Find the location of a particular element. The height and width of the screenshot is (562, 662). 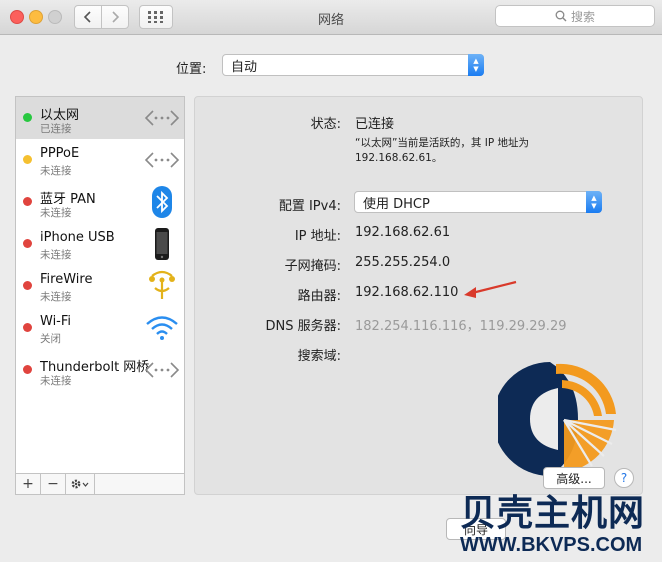

service-item-wifi: Wi-Fi 关闭 is located at coordinates (100, 328).